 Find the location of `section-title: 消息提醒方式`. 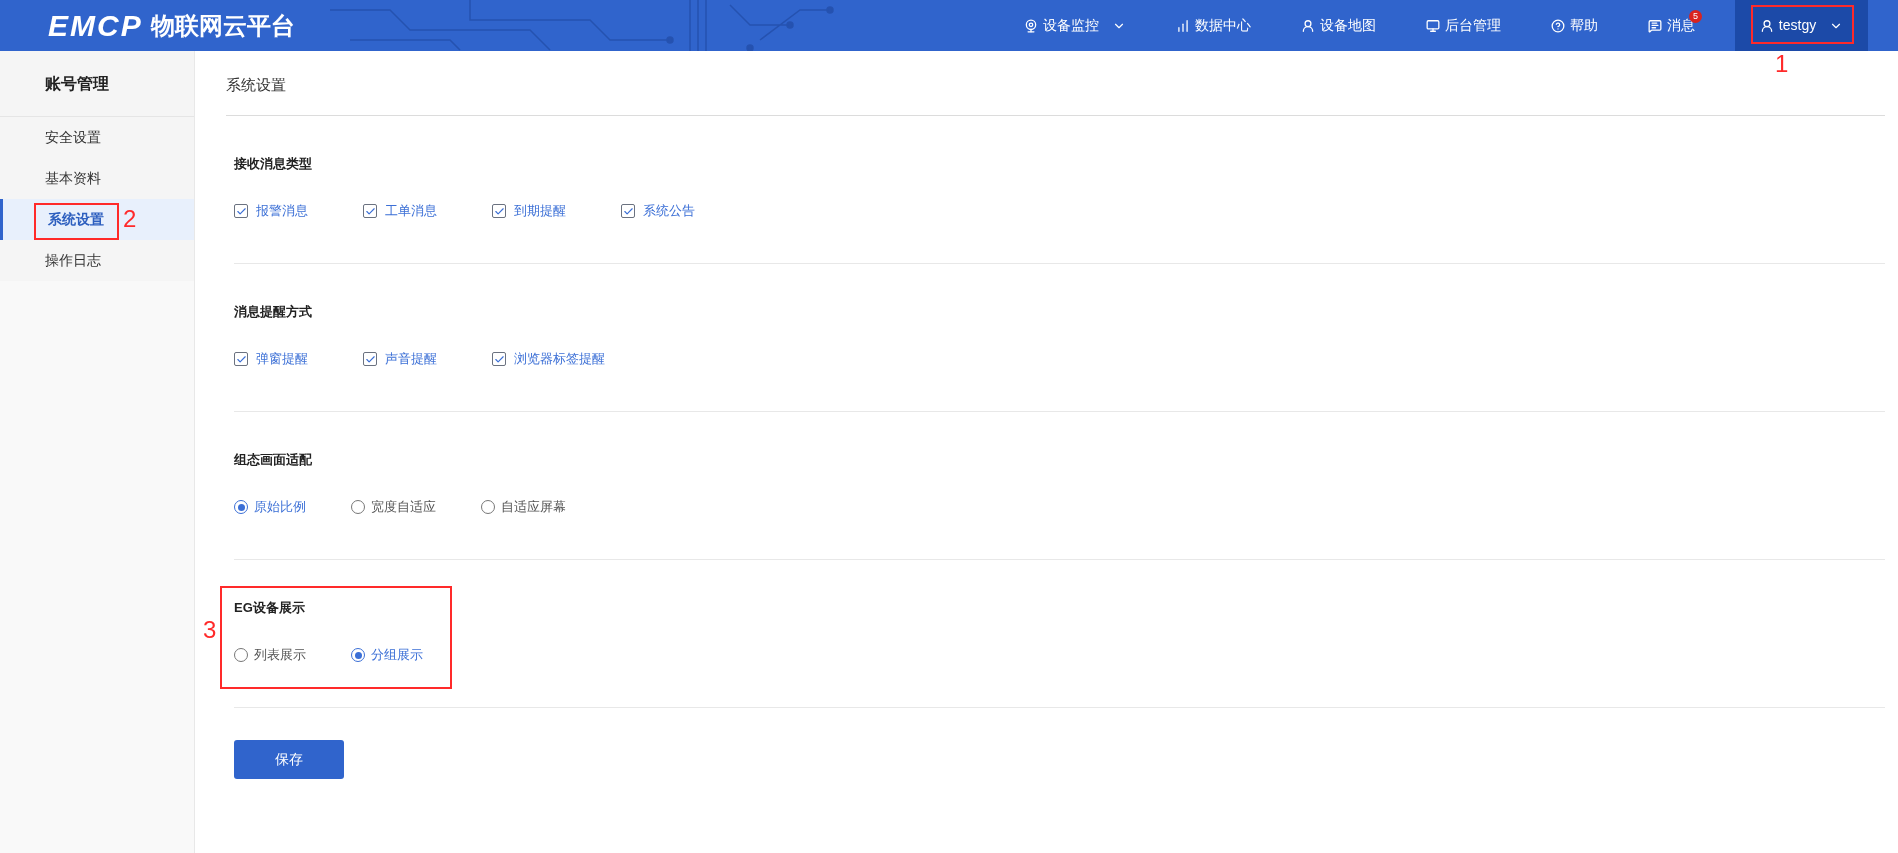

section-title: 消息提醒方式 is located at coordinates (273, 312).